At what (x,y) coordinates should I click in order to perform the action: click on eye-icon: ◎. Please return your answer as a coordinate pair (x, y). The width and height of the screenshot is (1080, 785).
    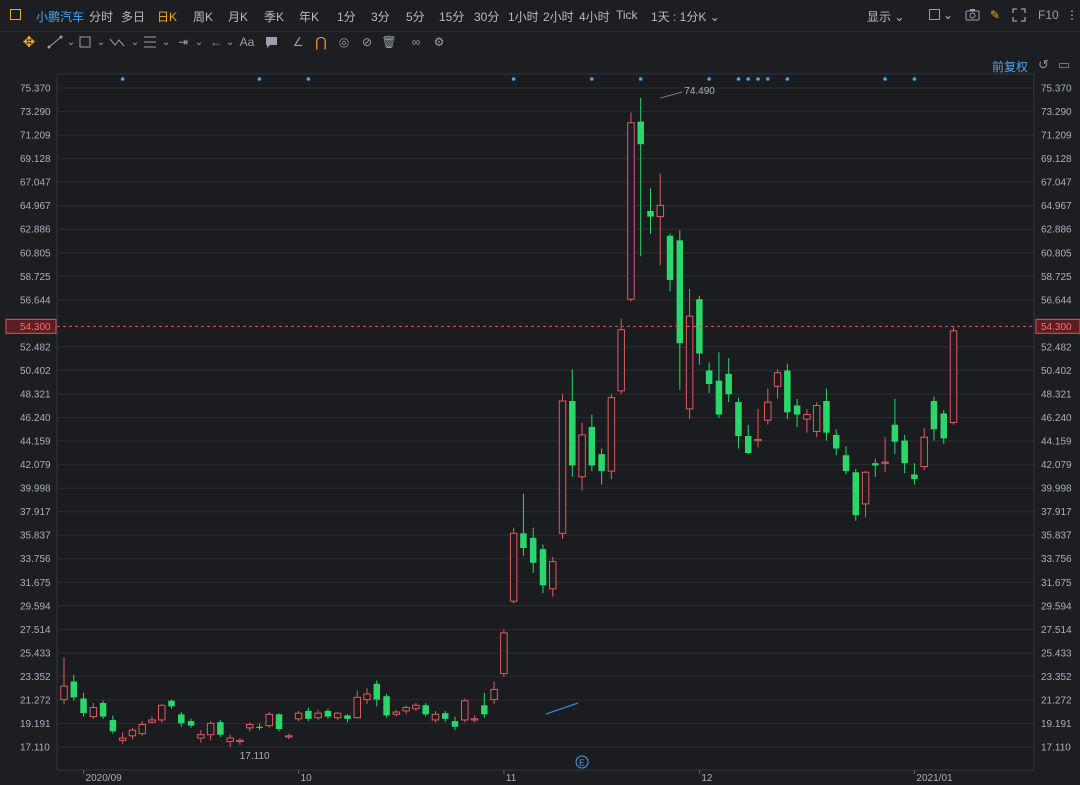
    Looking at the image, I should click on (344, 42).